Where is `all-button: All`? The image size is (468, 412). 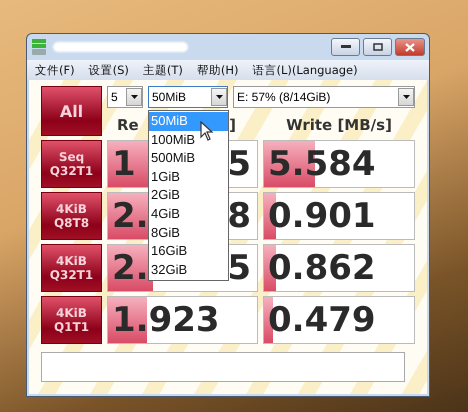
all-button: All is located at coordinates (71, 111).